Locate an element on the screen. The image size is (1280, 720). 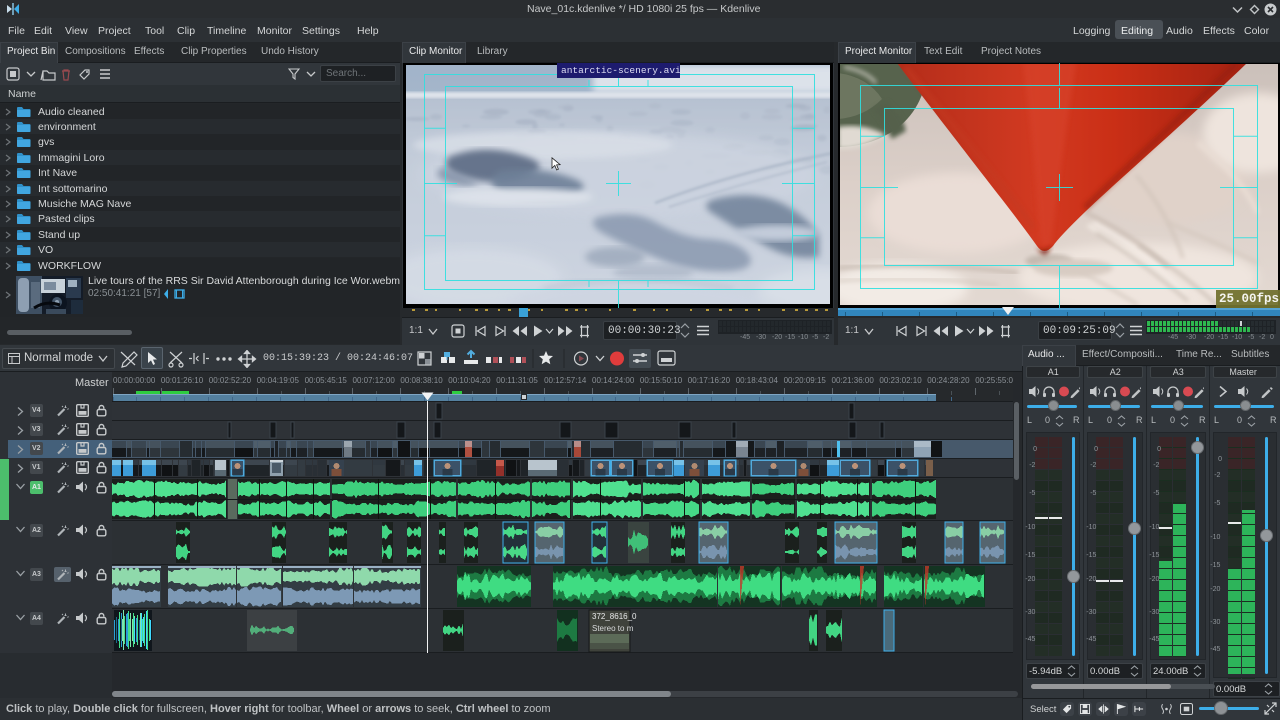
svg-text: Stereo to m is located at coordinates (613, 628).